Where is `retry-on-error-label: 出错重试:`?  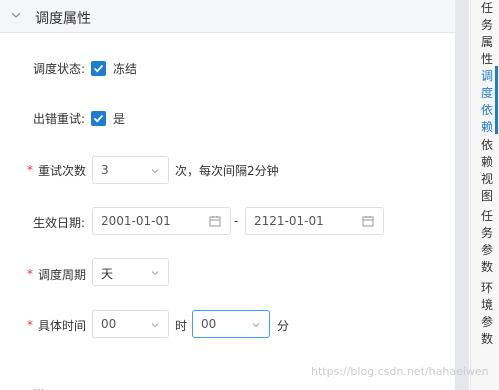
retry-on-error-label: 出错重试: is located at coordinates (59, 119).